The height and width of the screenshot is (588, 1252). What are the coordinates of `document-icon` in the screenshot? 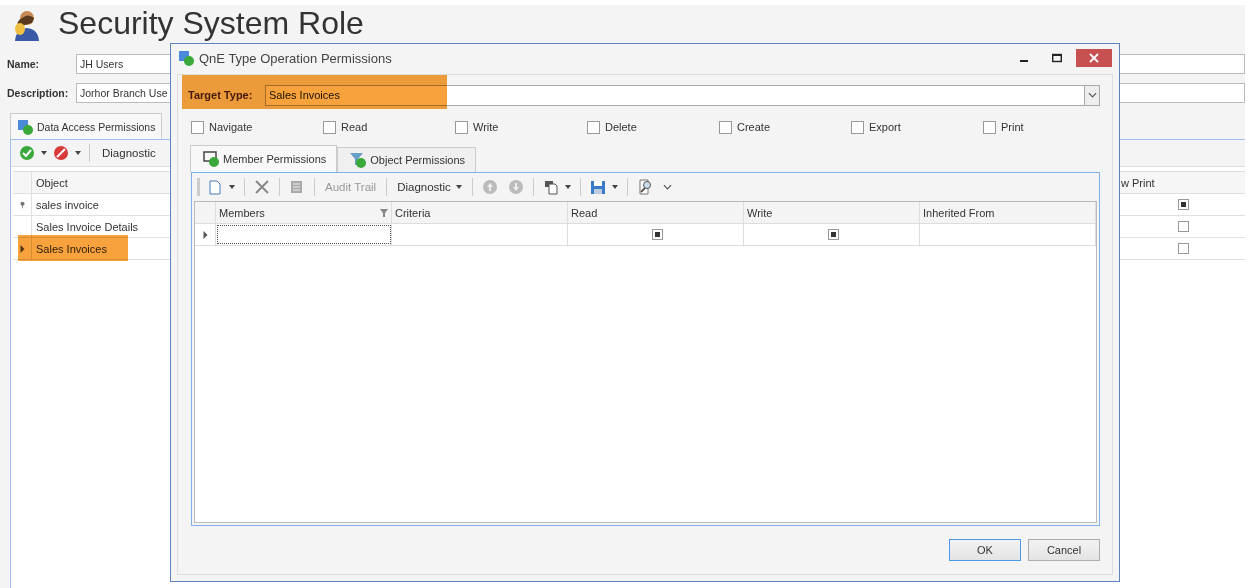 It's located at (215, 187).